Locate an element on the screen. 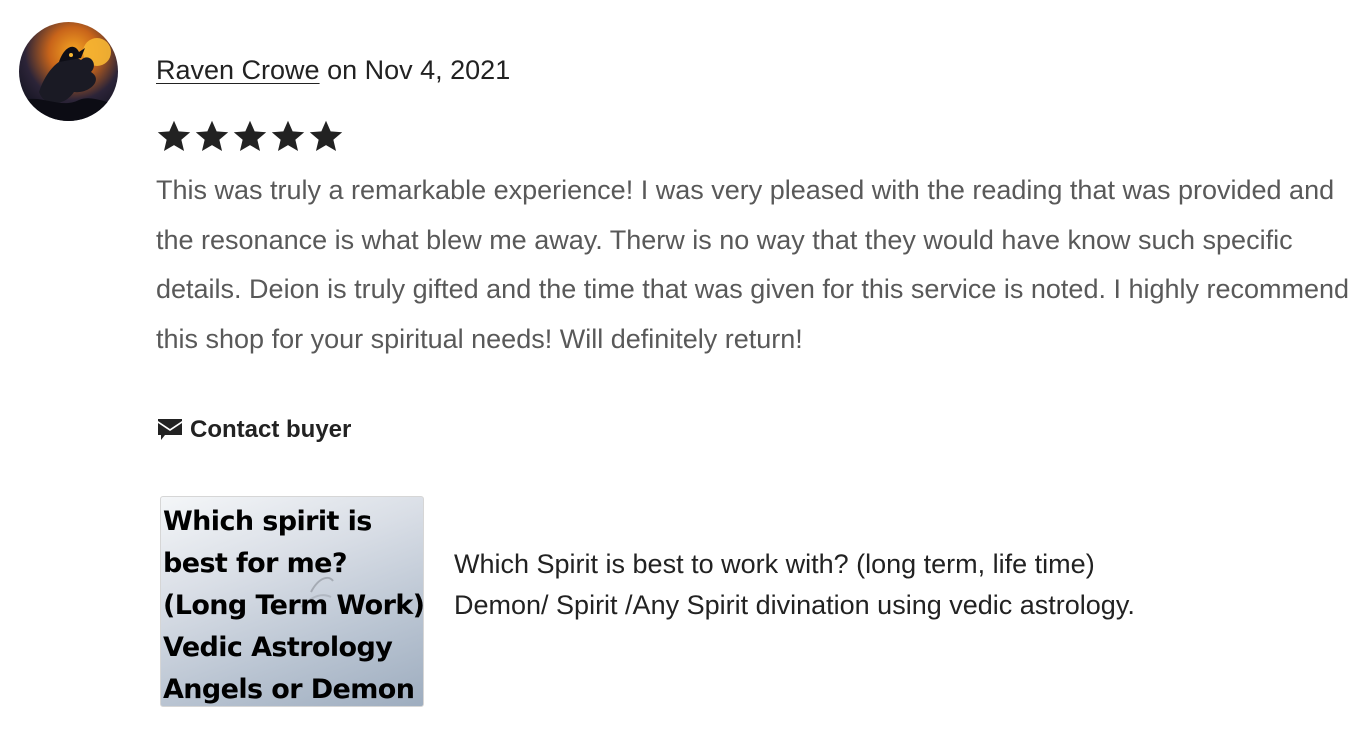  reviewer-avatar is located at coordinates (68, 71).